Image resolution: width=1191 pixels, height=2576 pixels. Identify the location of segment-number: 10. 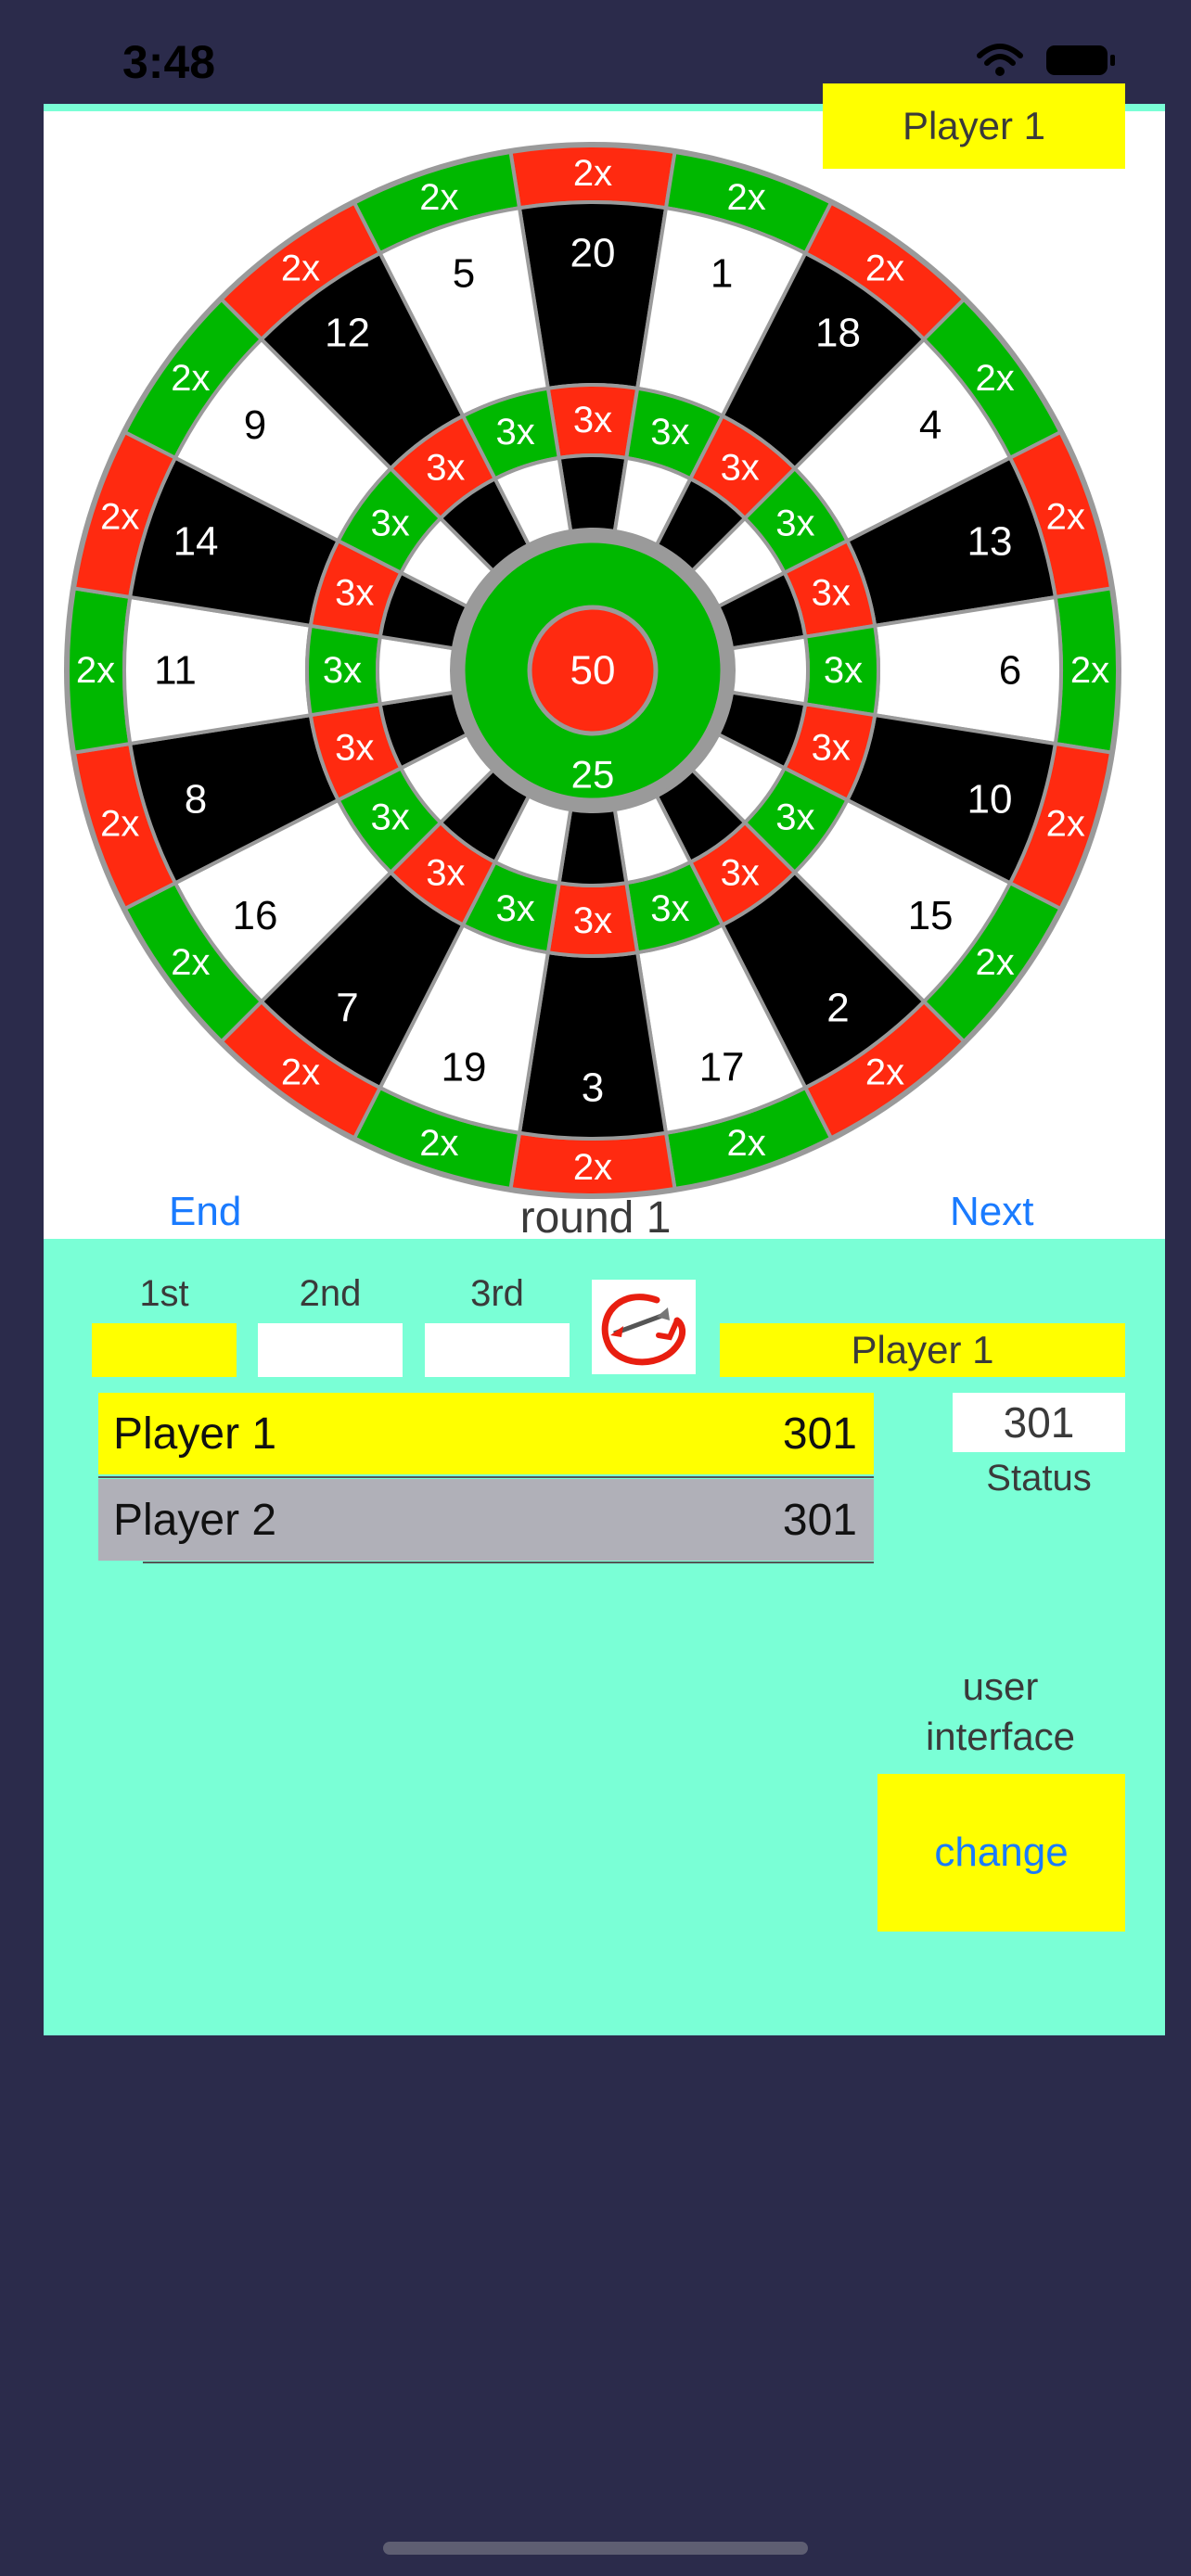
(989, 800).